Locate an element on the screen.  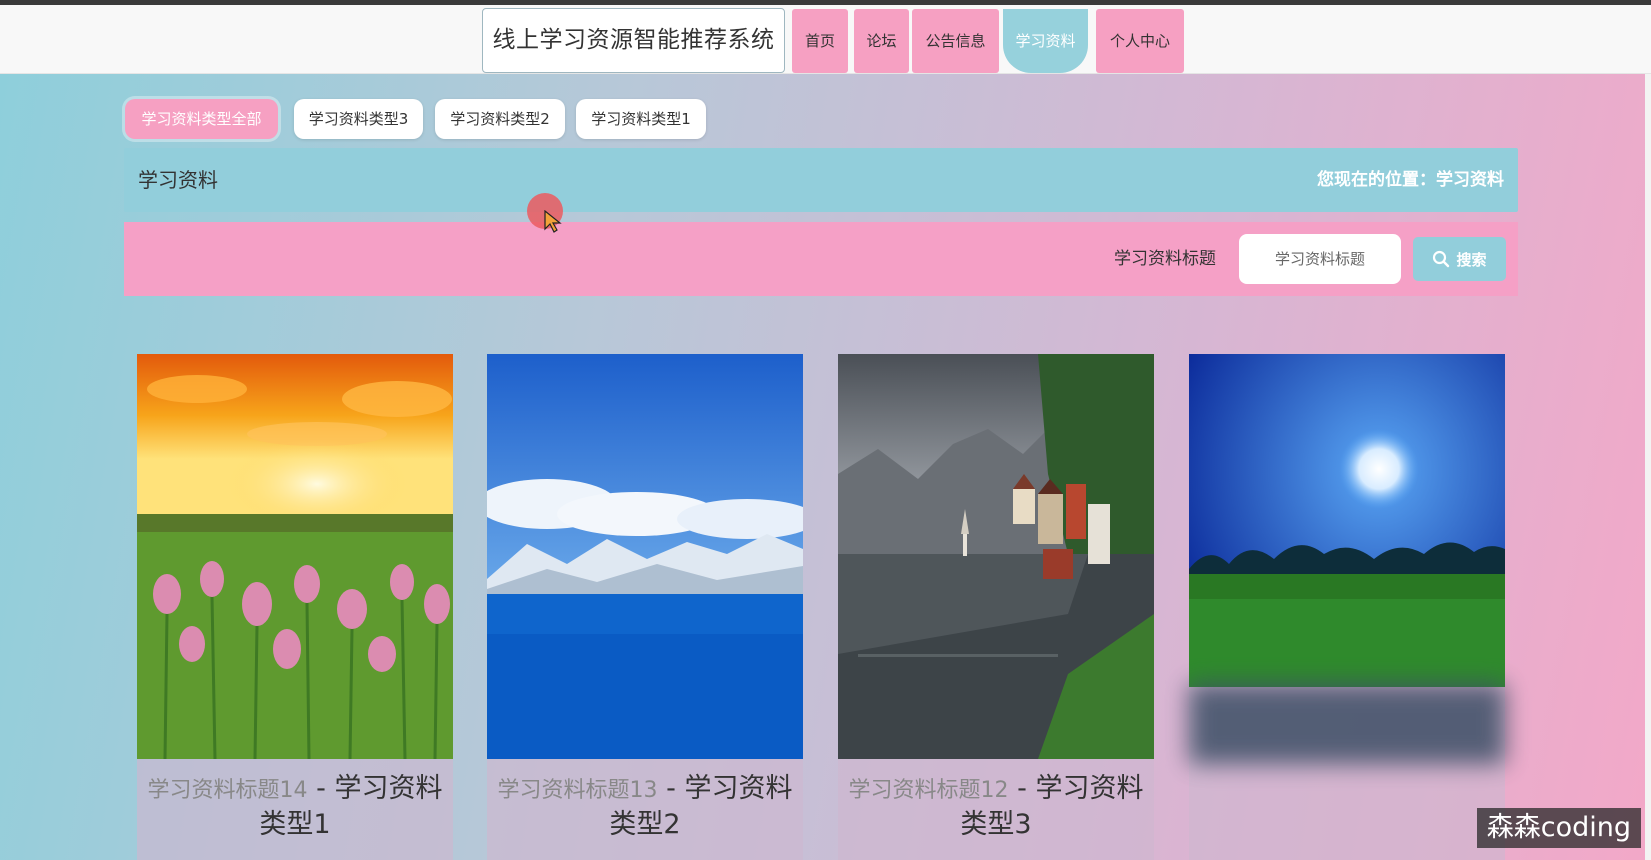
pointer-arrow-icon is located at coordinates (553, 221).